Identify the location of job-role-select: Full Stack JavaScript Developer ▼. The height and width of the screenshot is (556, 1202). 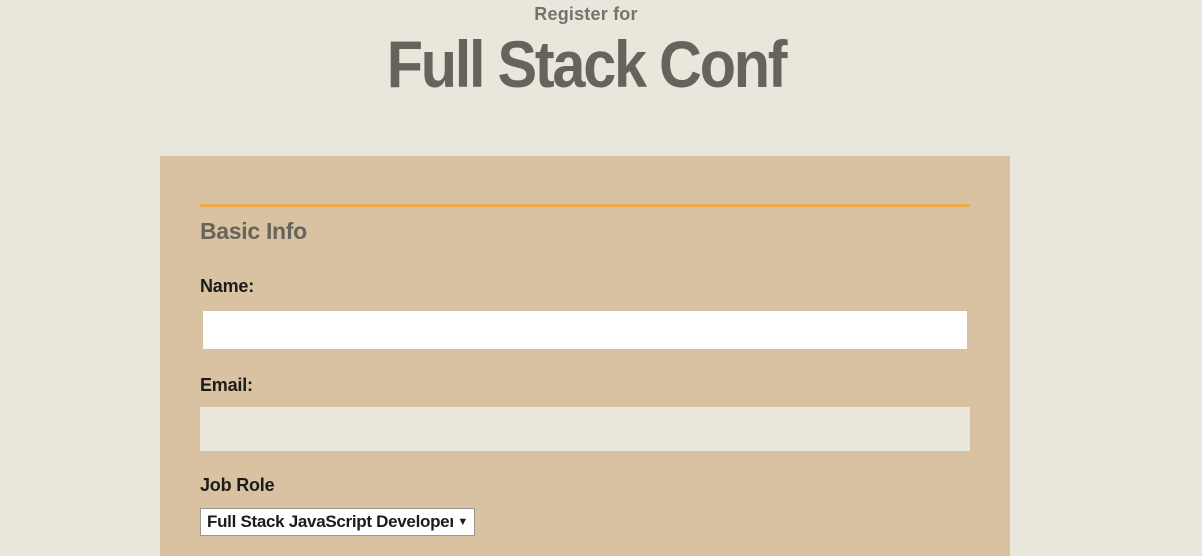
(337, 522).